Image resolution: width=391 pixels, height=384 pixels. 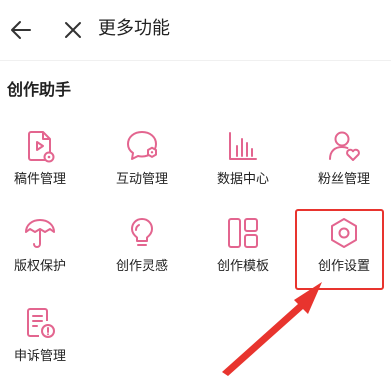 I want to click on bar-chart-icon, so click(x=243, y=146).